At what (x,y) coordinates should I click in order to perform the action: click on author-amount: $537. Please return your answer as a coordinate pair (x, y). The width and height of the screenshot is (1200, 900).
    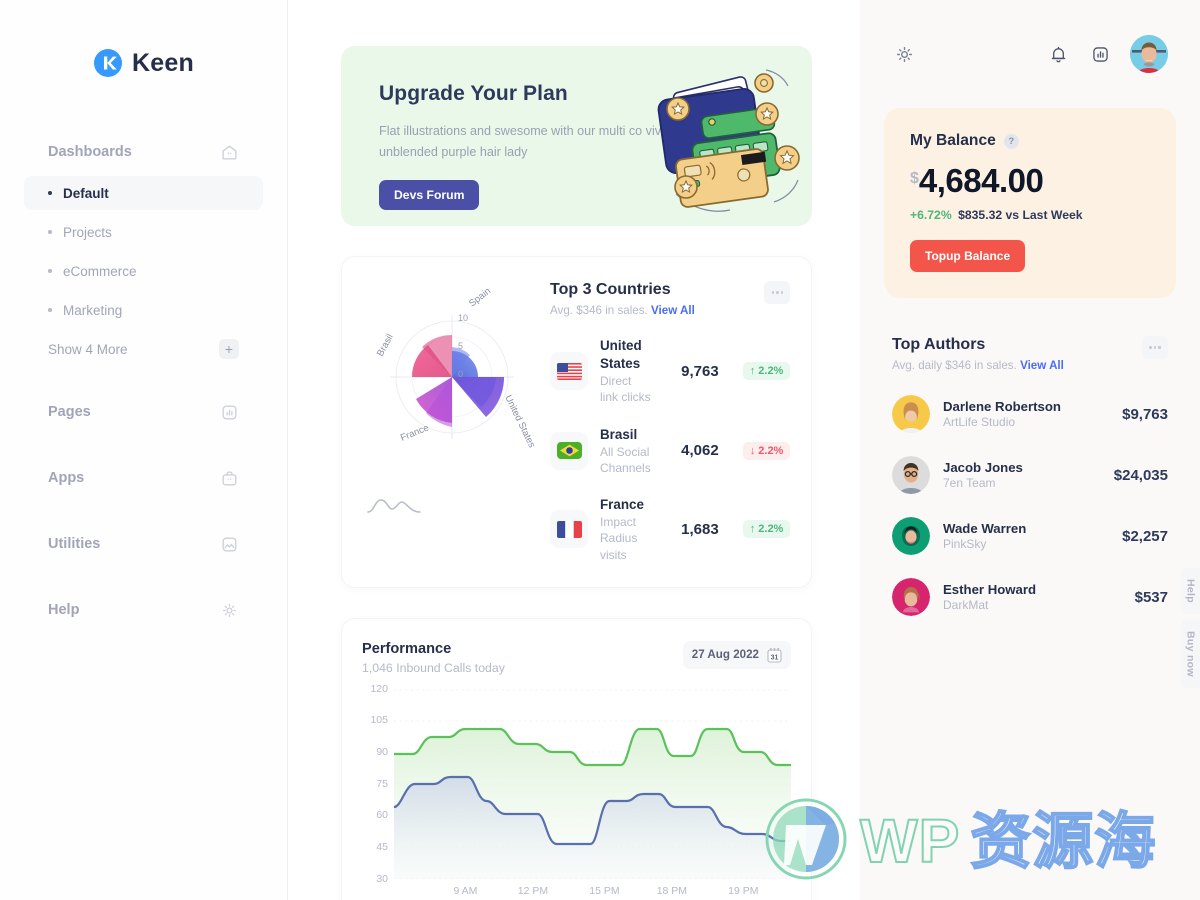
    Looking at the image, I should click on (1151, 597).